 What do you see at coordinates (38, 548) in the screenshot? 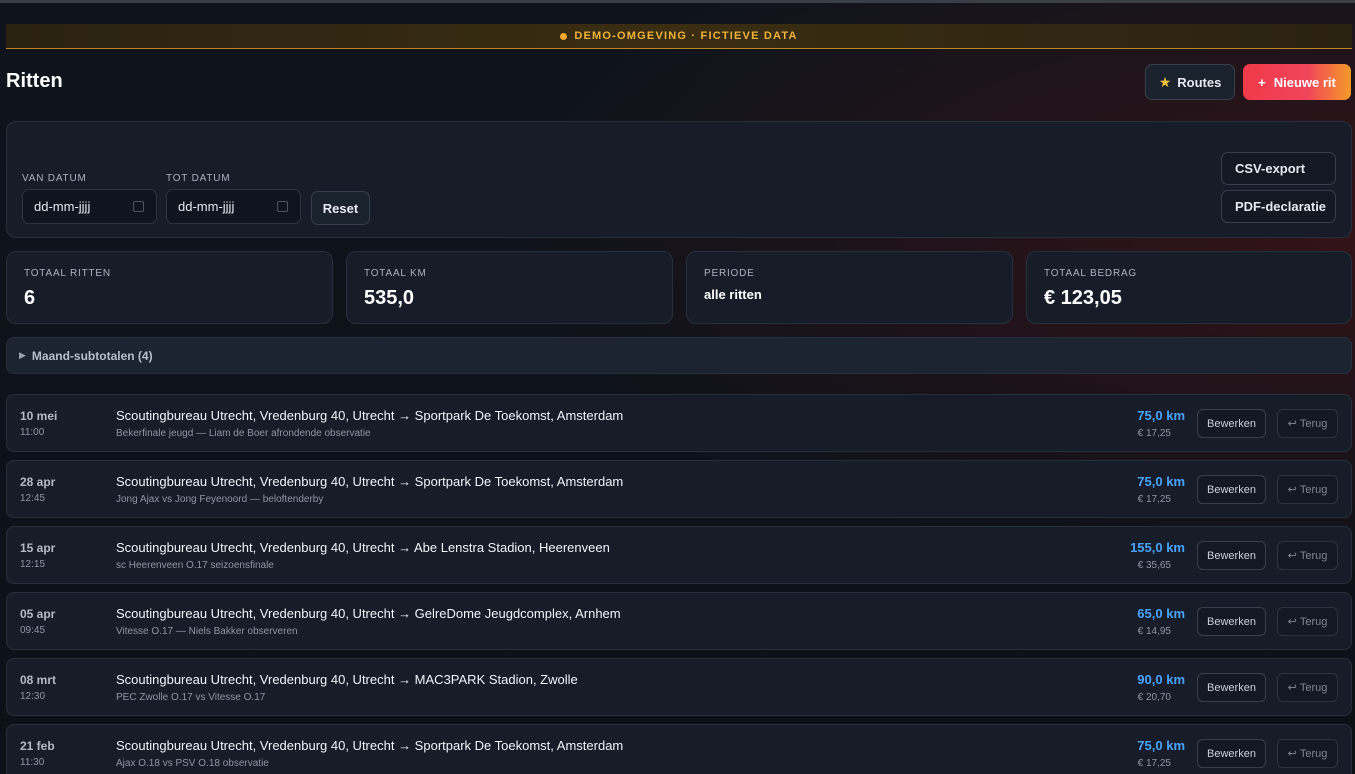
I see `trip-date: 15 apr` at bounding box center [38, 548].